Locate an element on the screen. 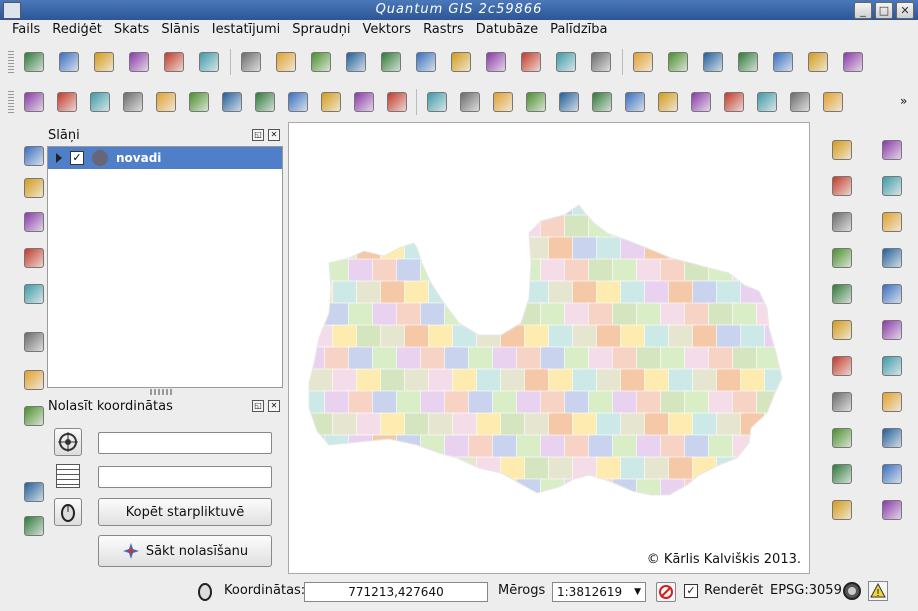  zoom-native-button is located at coordinates (891, 473).